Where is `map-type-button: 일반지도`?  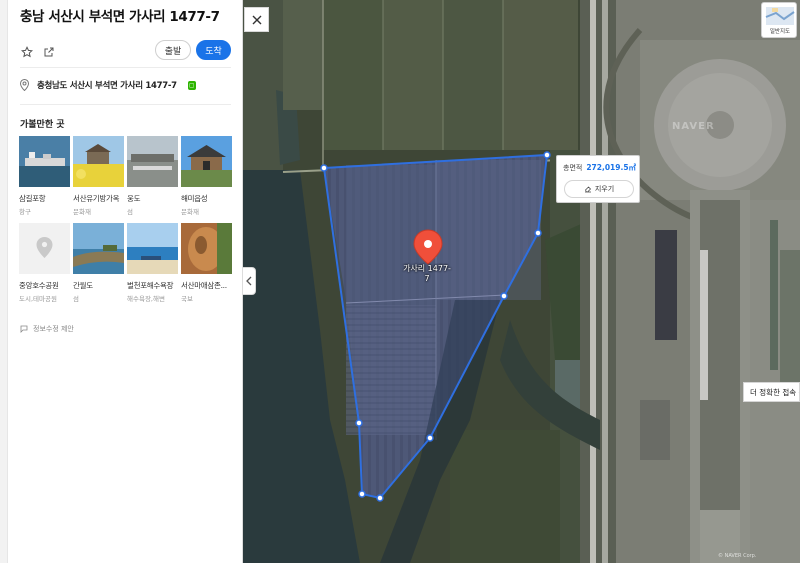 map-type-button: 일반지도 is located at coordinates (779, 20).